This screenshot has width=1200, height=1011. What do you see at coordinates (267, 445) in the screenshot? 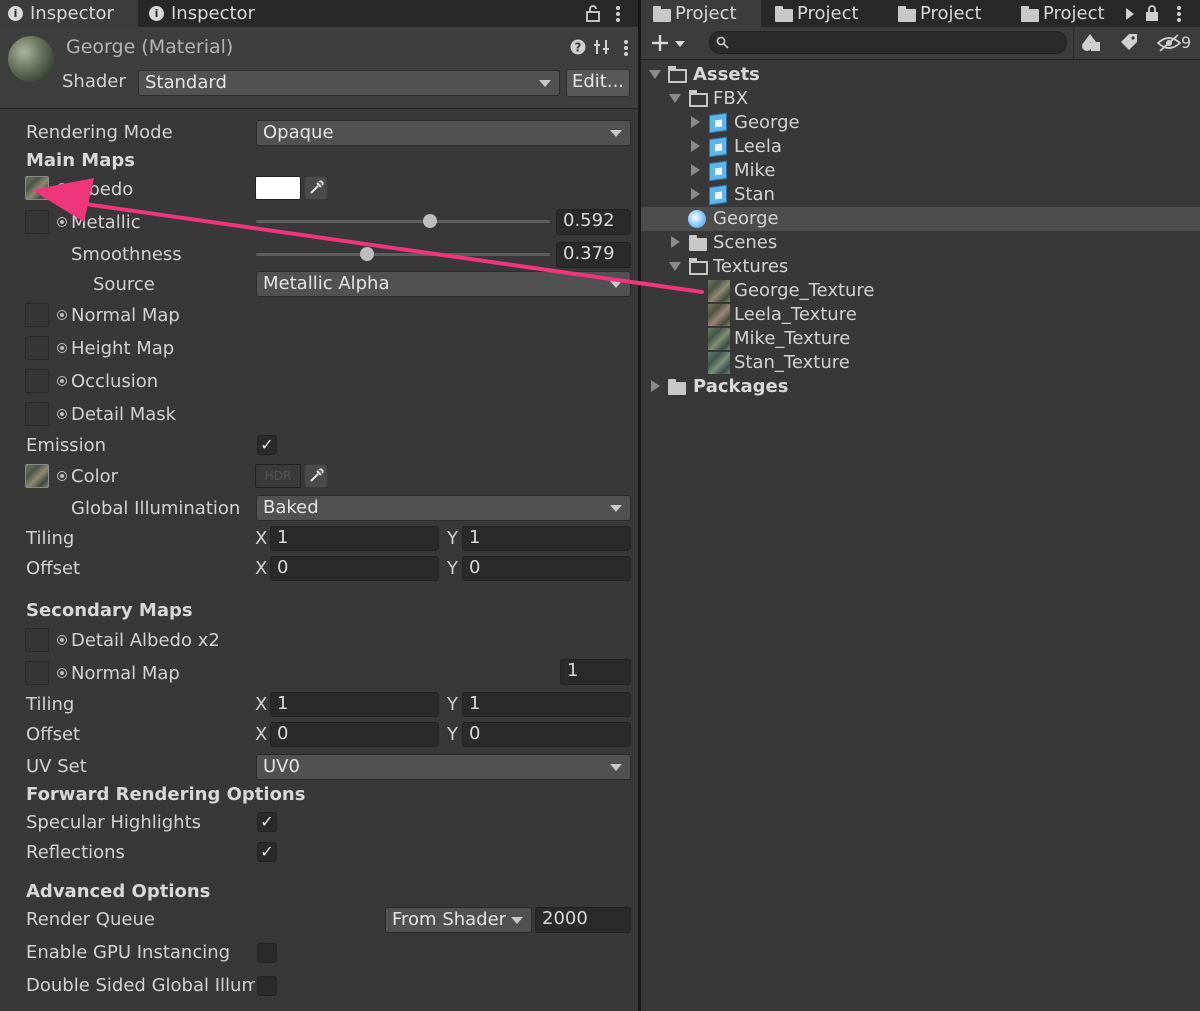
I see `emission-checkbox: ✓` at bounding box center [267, 445].